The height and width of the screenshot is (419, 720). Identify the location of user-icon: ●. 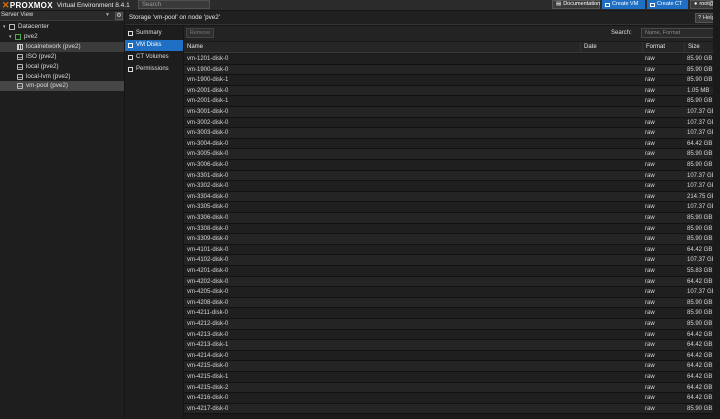
(696, 4).